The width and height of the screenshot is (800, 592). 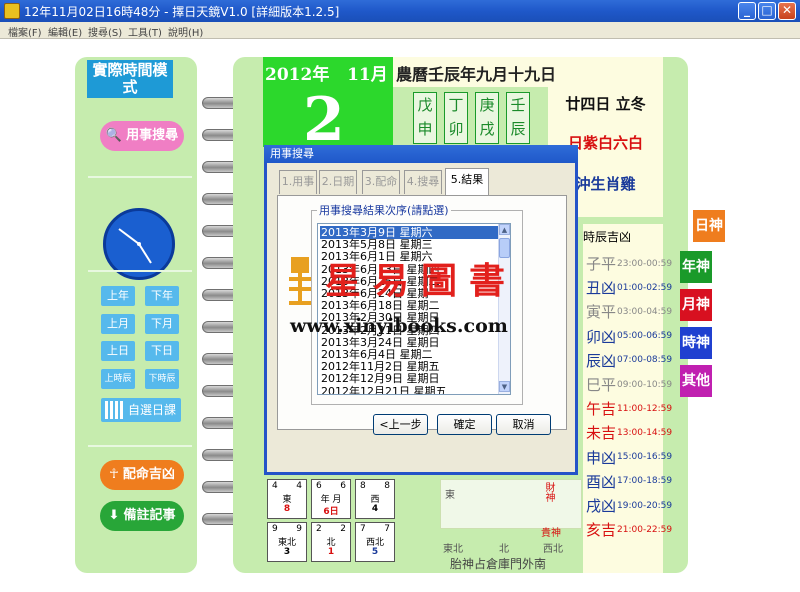 I want to click on hour-row: 午吉11:00-12:59, so click(x=629, y=411).